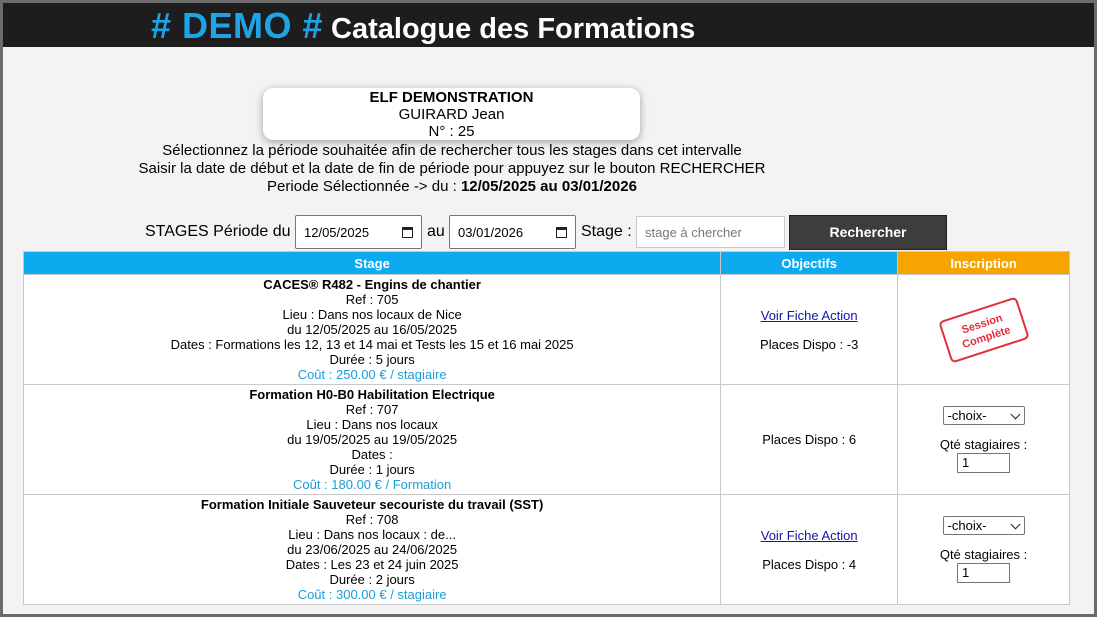 This screenshot has width=1097, height=617. I want to click on period-label: STAGES Période du, so click(218, 231).